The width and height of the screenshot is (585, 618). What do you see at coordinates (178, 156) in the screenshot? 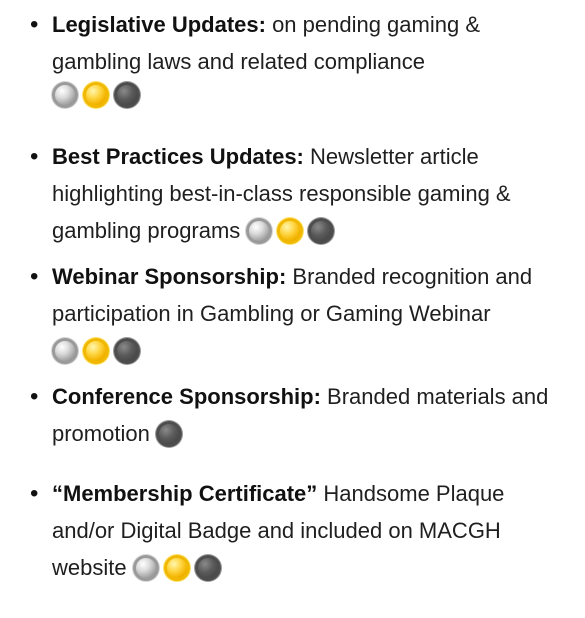
I see `benefit-title: Best Practices Updates:` at bounding box center [178, 156].